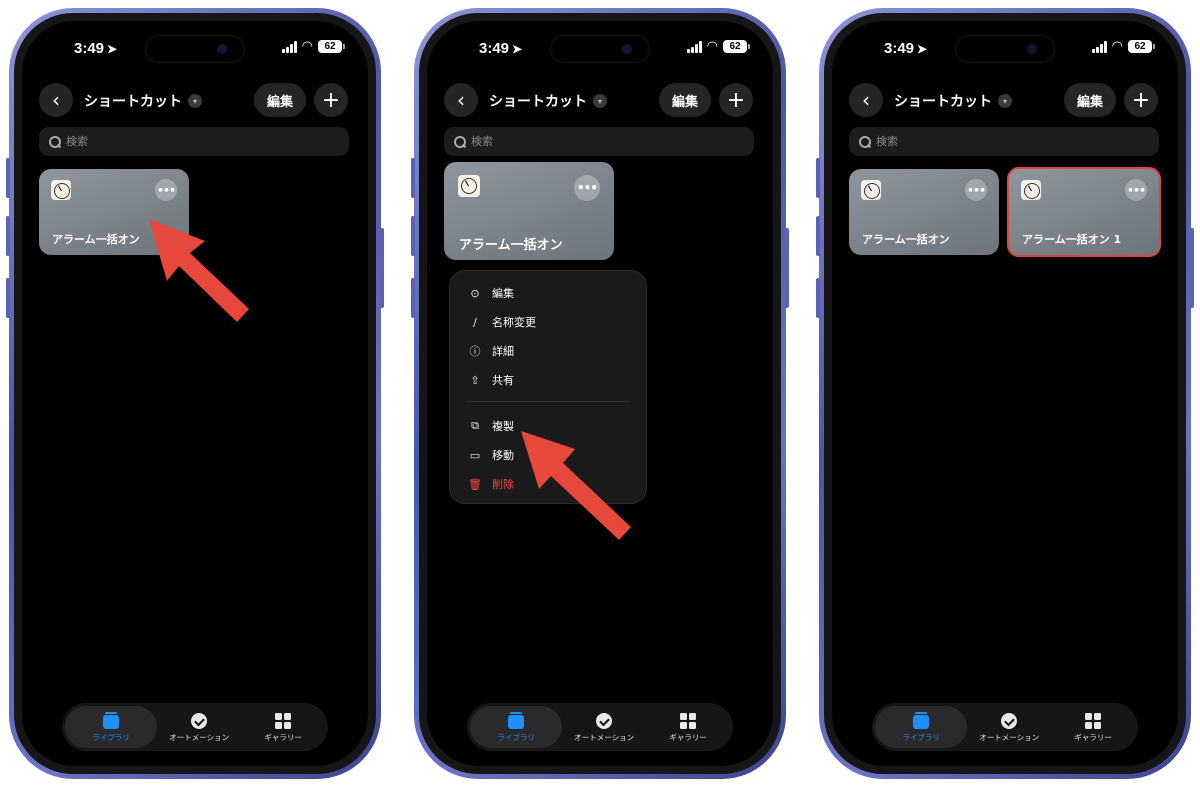 This screenshot has height=787, width=1200. I want to click on shortcut-card: ••• アラーム一括オン, so click(924, 212).